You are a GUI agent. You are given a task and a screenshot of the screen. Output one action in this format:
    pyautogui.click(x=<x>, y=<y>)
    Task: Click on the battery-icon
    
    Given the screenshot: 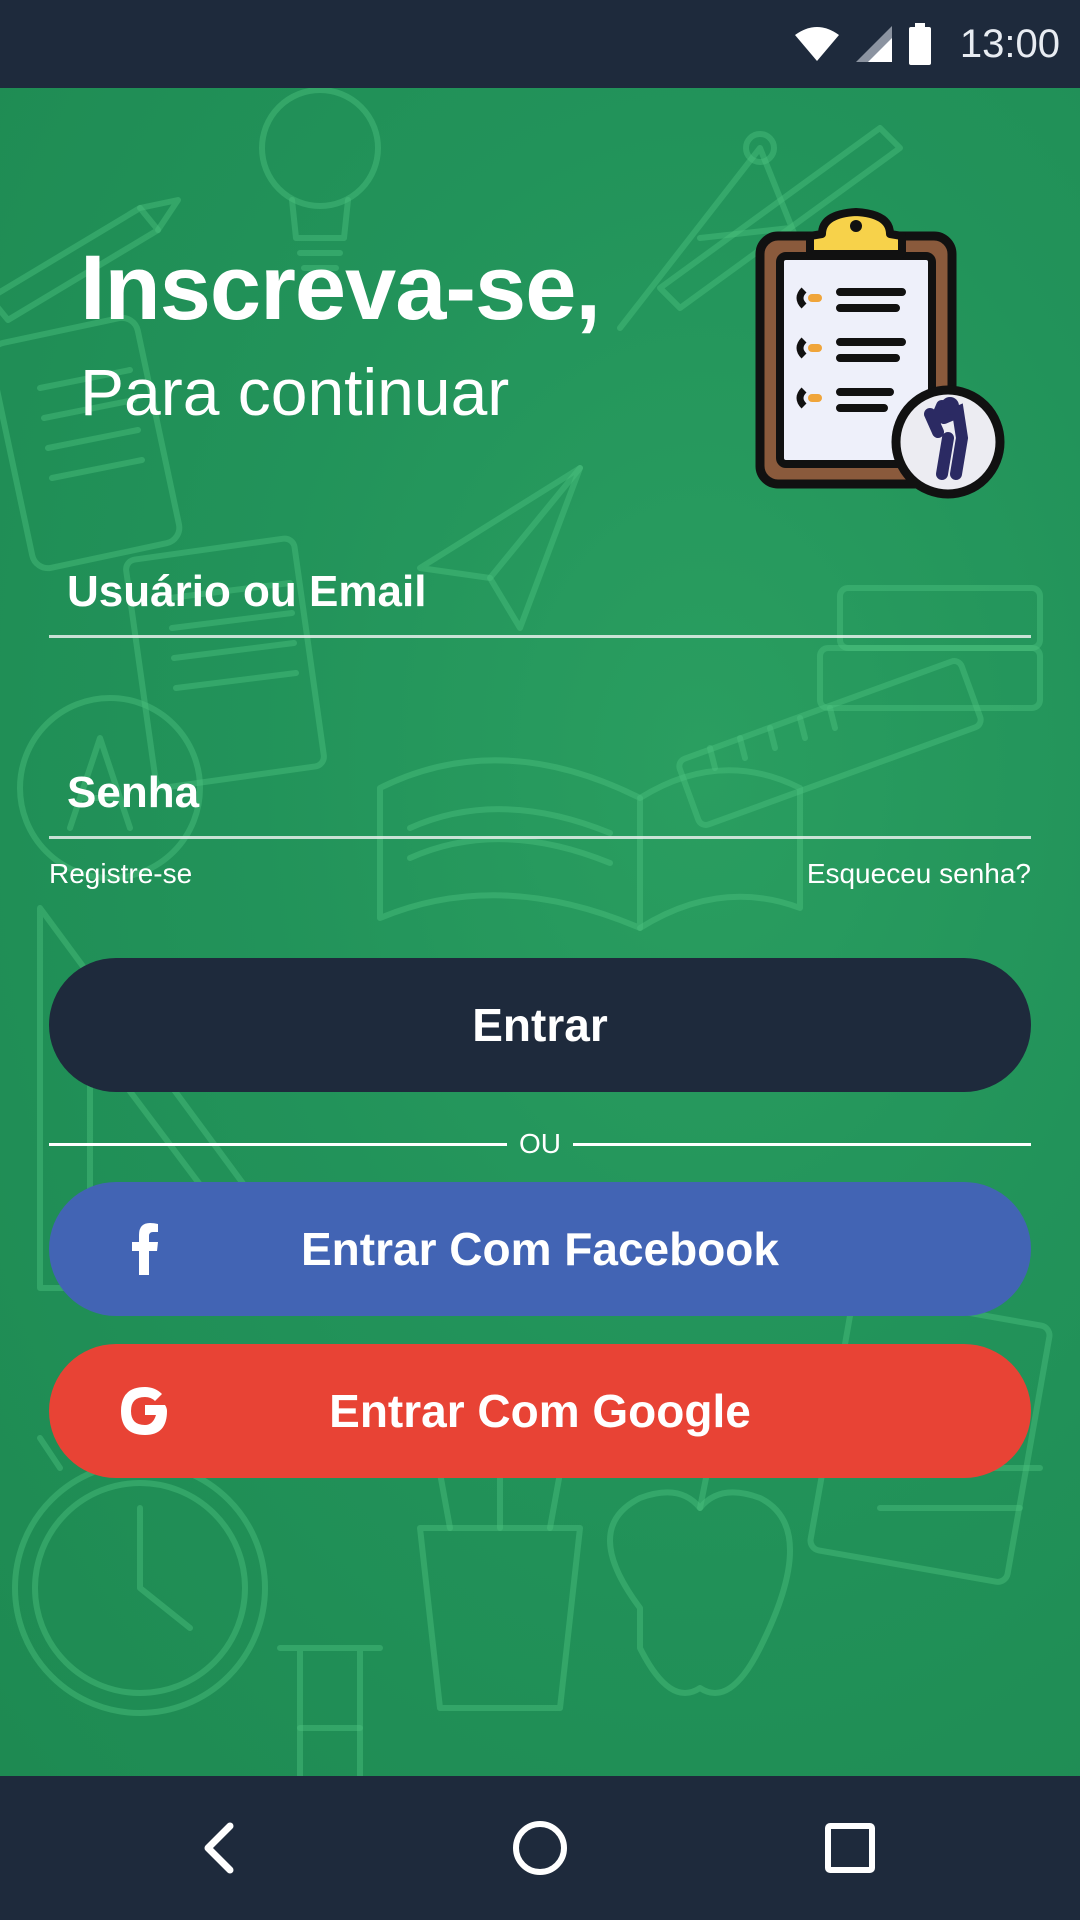 What is the action you would take?
    pyautogui.click(x=919, y=44)
    